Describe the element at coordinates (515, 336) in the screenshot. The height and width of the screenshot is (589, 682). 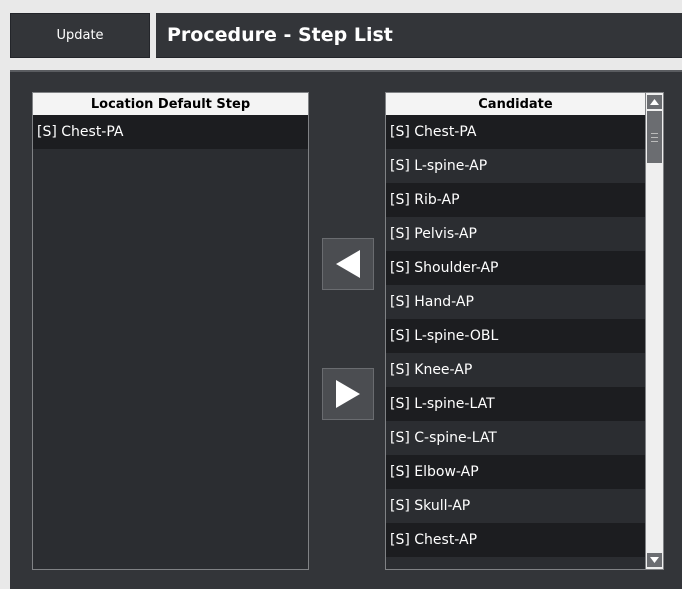
I see `list-item: [S] L-spine-OBL` at that location.